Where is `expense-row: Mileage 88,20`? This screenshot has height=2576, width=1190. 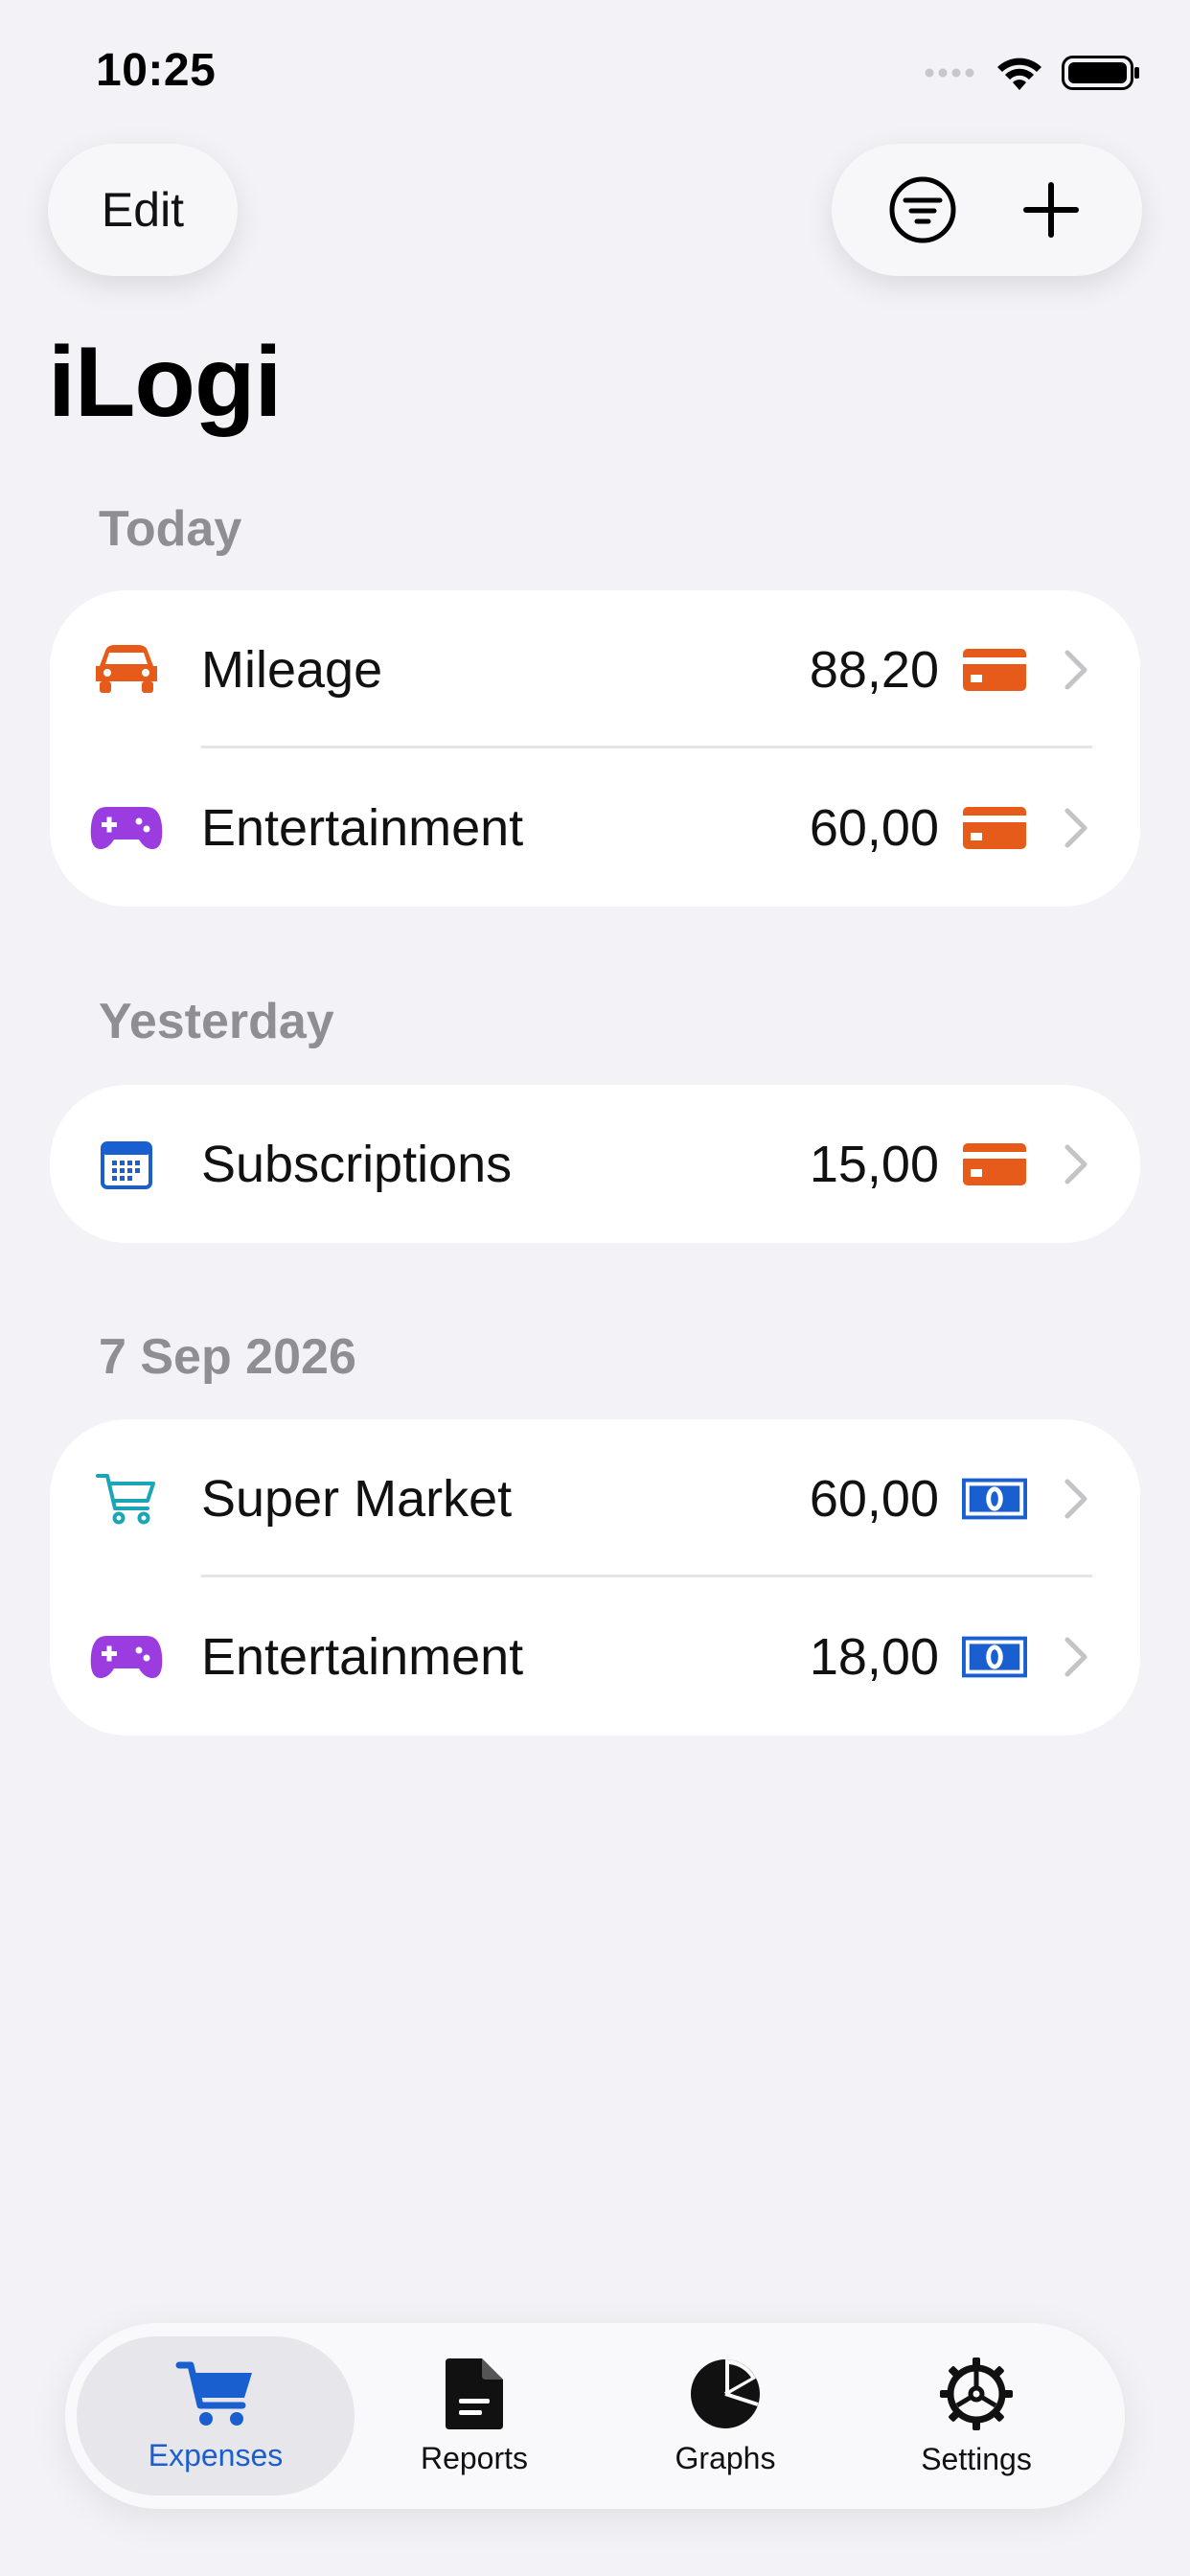
expense-row: Mileage 88,20 is located at coordinates (595, 669).